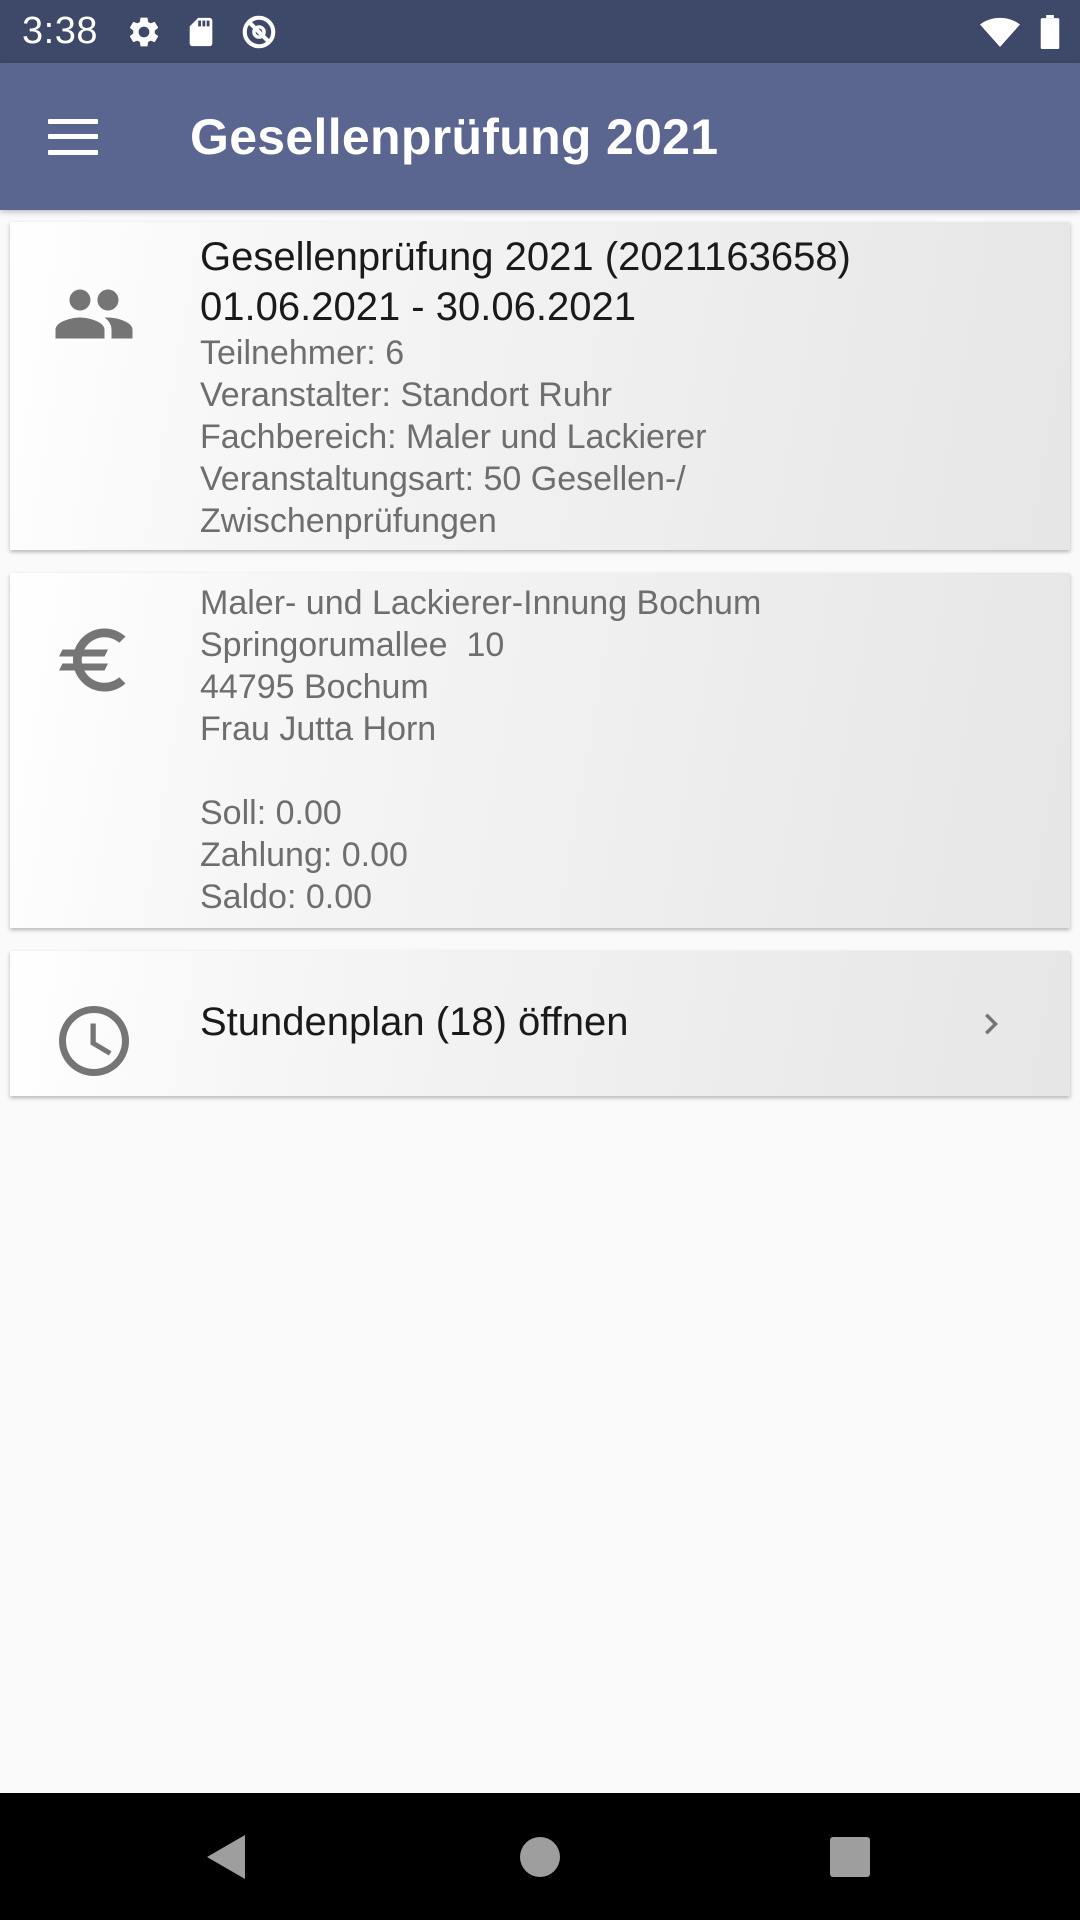  I want to click on sd-card-icon, so click(201, 32).